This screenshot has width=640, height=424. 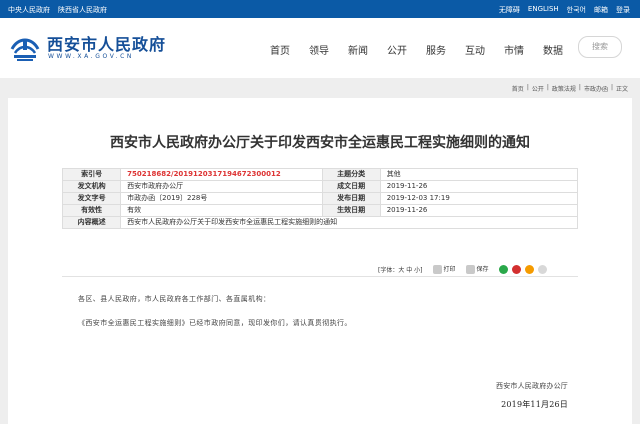 I want to click on meta-label-effective: 生效日期, so click(x=351, y=210).